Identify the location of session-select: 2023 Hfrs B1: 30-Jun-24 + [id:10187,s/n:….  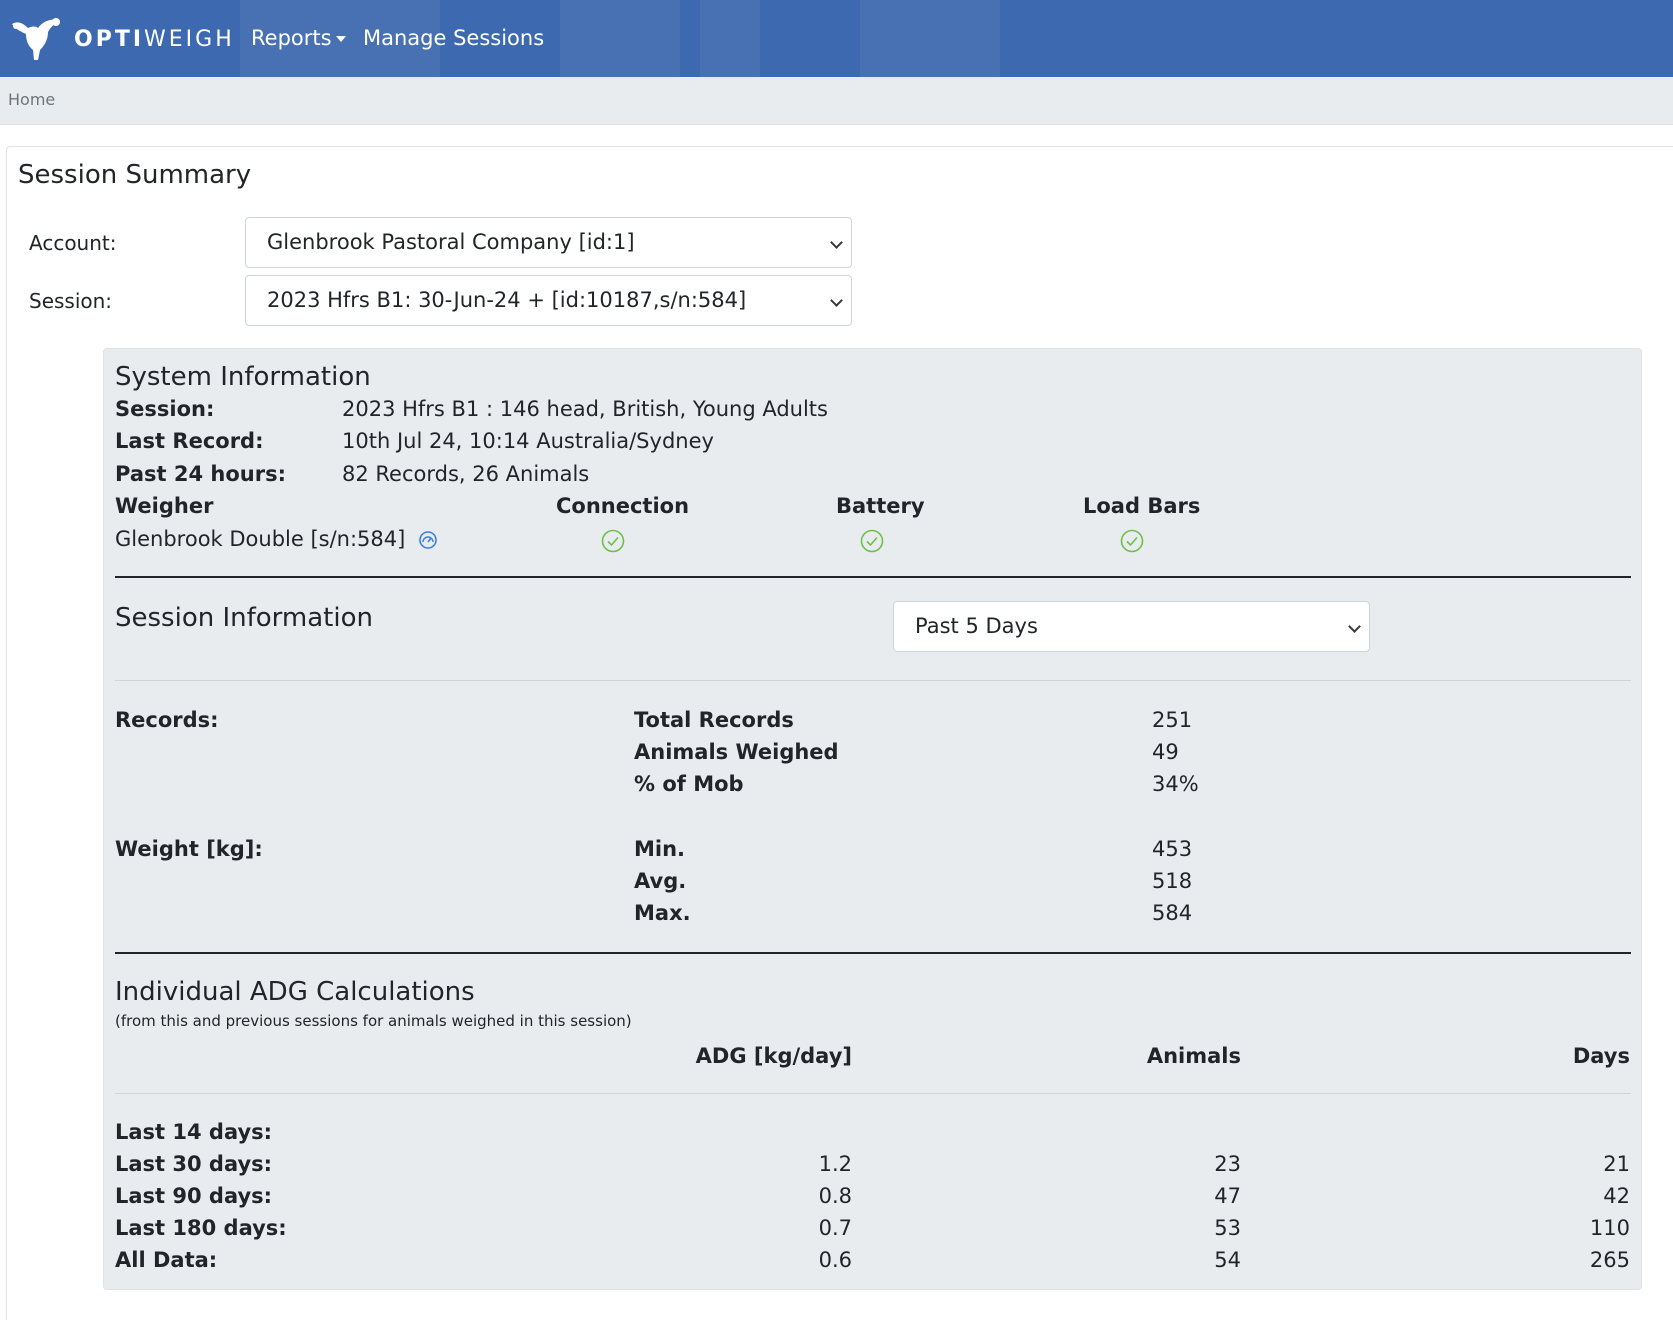
(548, 300).